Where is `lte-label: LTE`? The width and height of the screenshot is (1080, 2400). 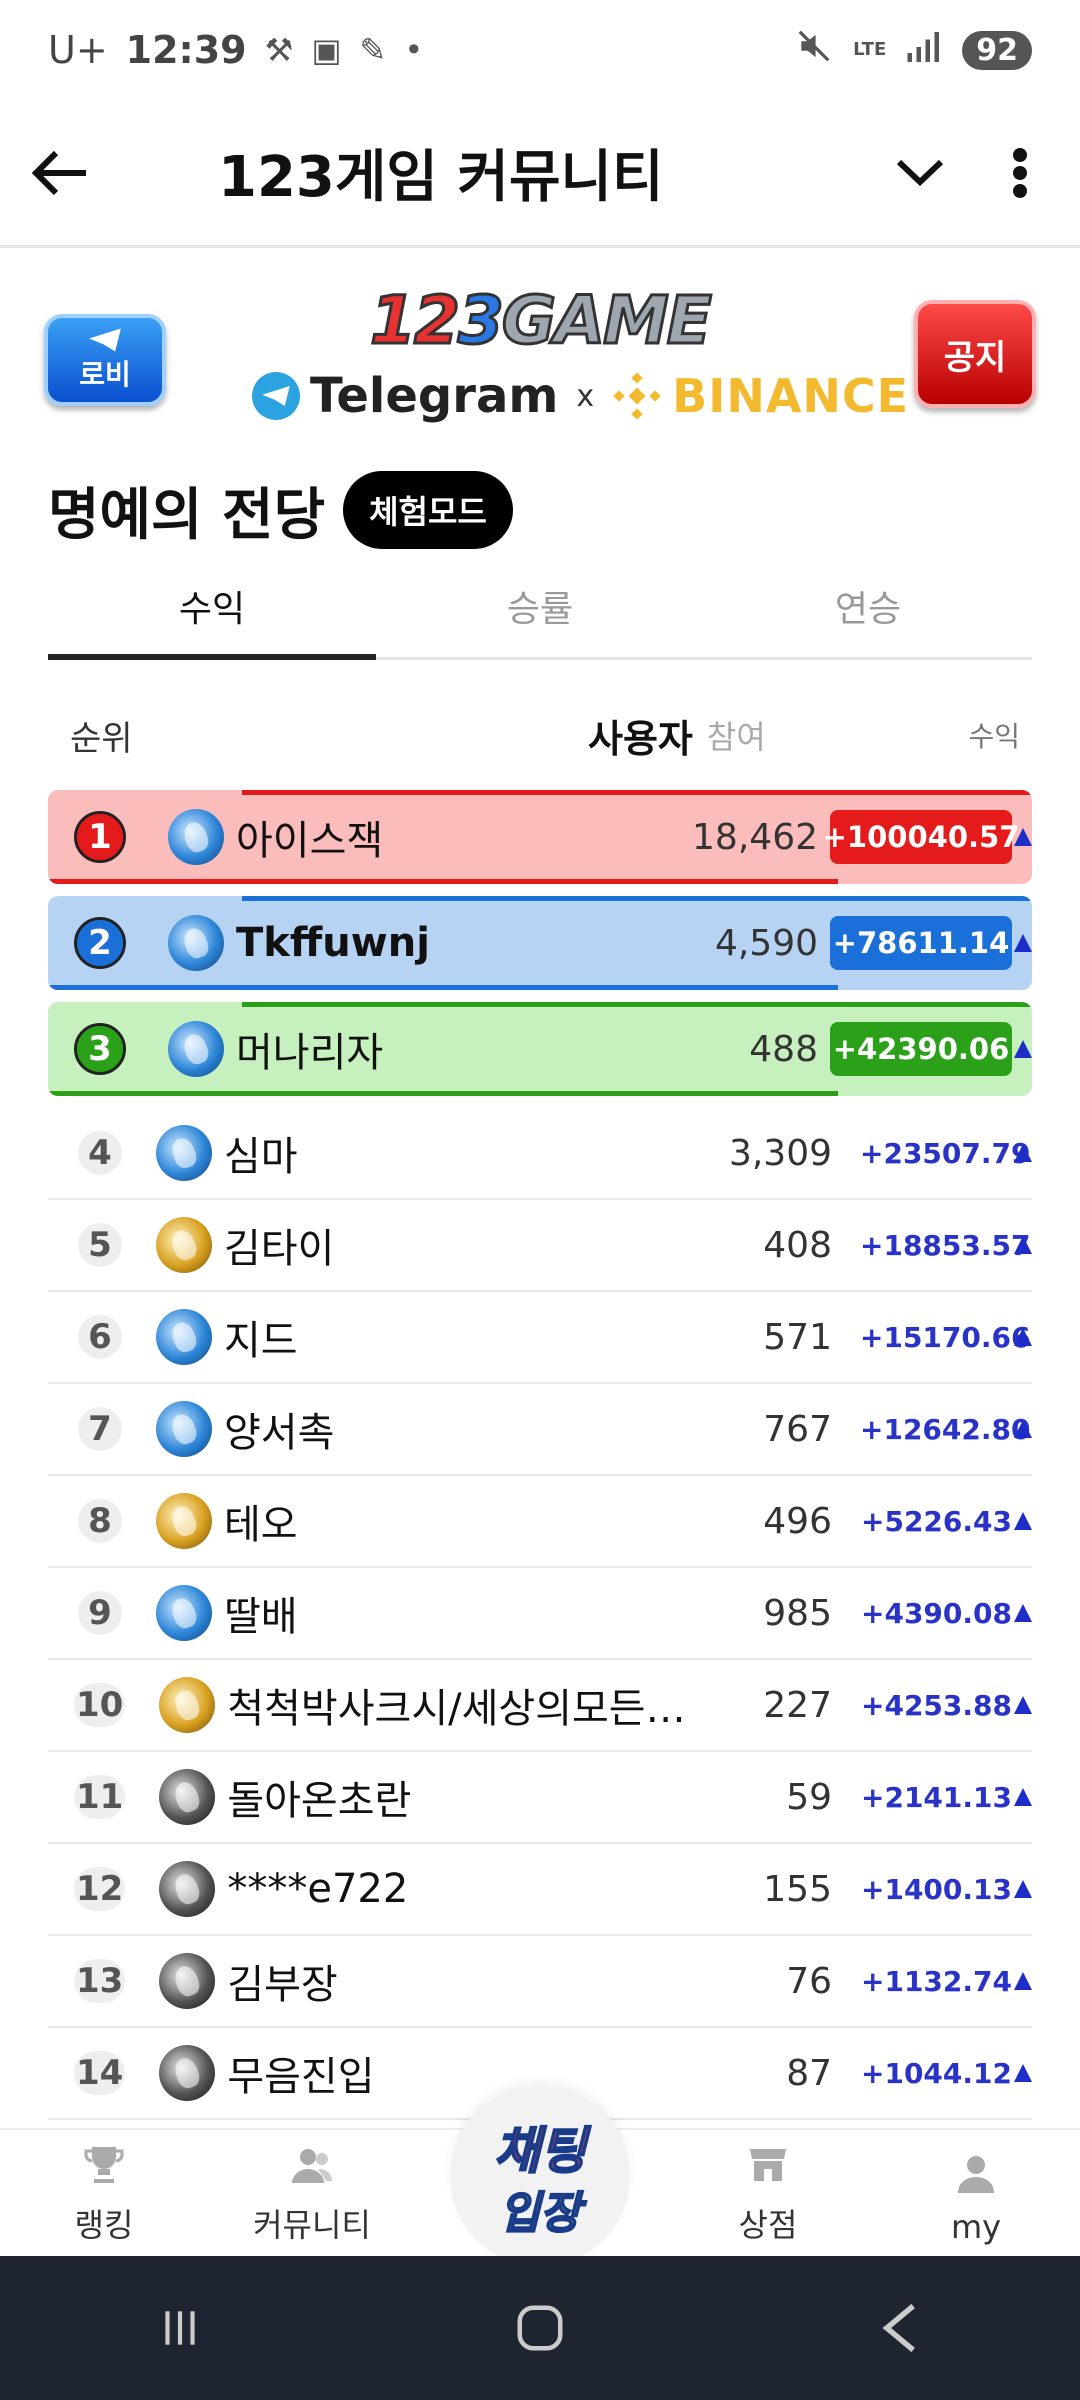
lte-label: LTE is located at coordinates (870, 49).